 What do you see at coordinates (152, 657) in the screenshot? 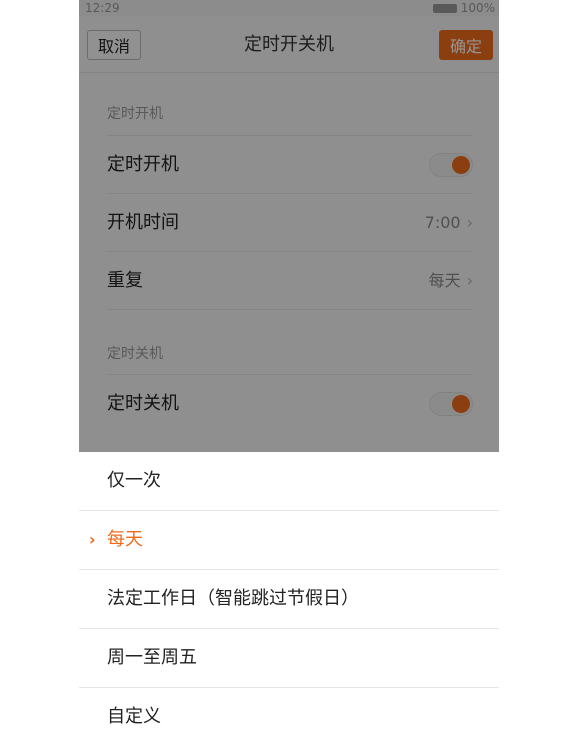
I see `option-label: 周一至周五` at bounding box center [152, 657].